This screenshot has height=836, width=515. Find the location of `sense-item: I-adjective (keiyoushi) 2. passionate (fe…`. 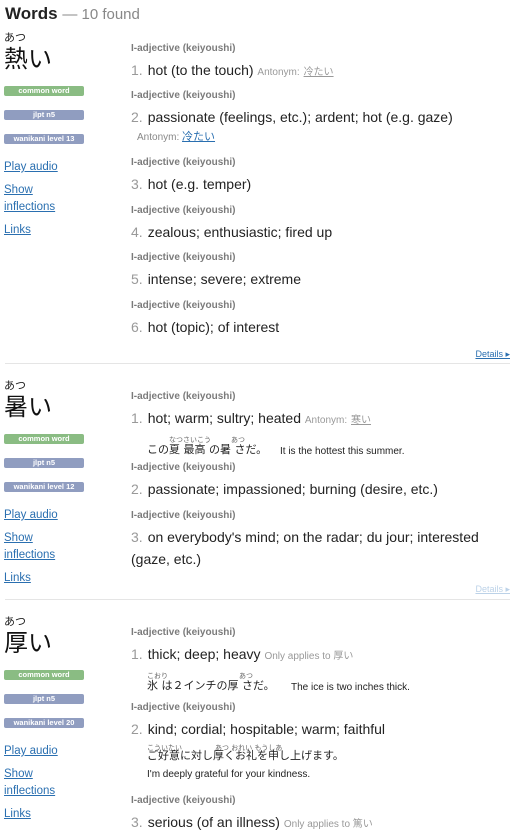

sense-item: I-adjective (keiyoushi) 2. passionate (fe… is located at coordinates (322, 117).